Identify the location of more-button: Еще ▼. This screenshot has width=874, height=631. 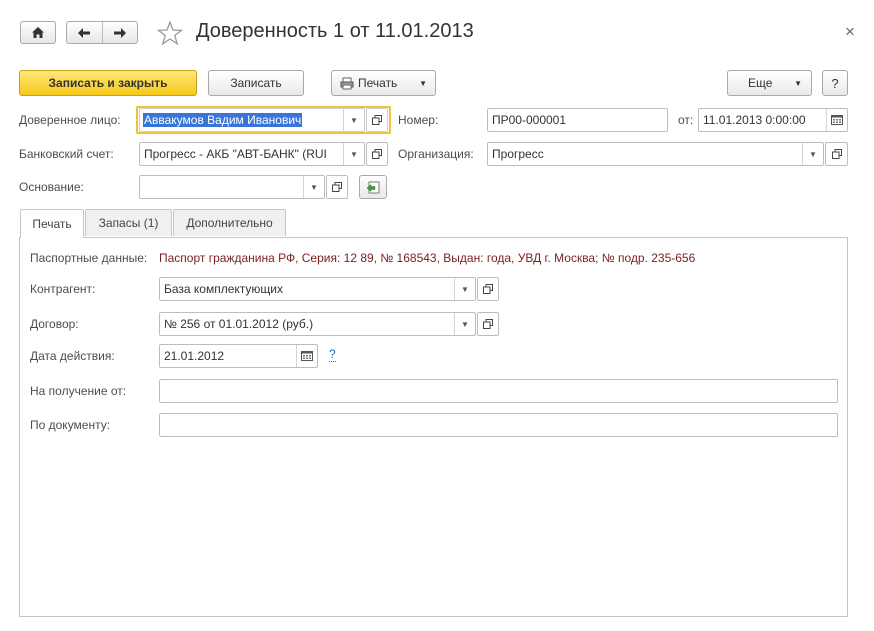
(769, 83).